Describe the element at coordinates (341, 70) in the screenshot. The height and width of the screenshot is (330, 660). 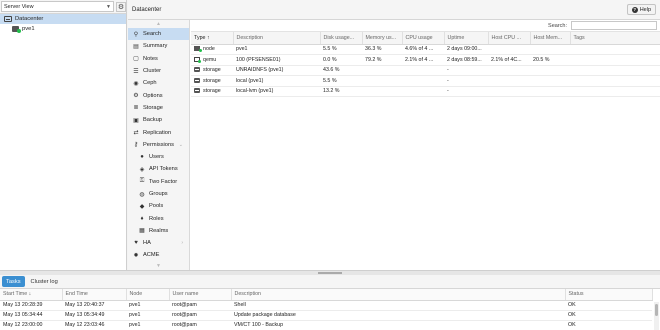
I see `cell-disk: 43.6 %` at that location.